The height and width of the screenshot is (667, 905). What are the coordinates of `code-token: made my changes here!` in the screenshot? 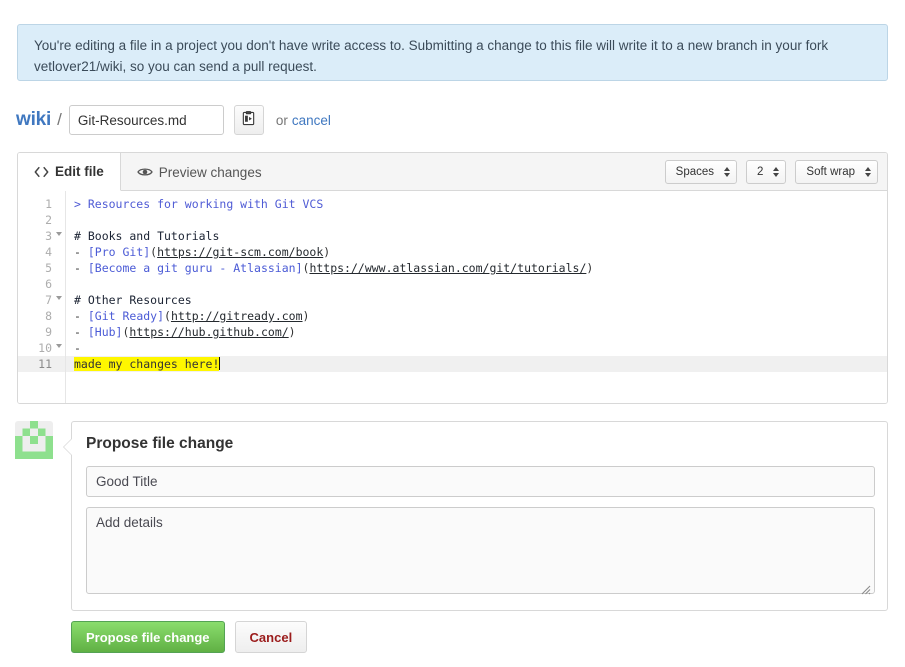 It's located at (147, 364).